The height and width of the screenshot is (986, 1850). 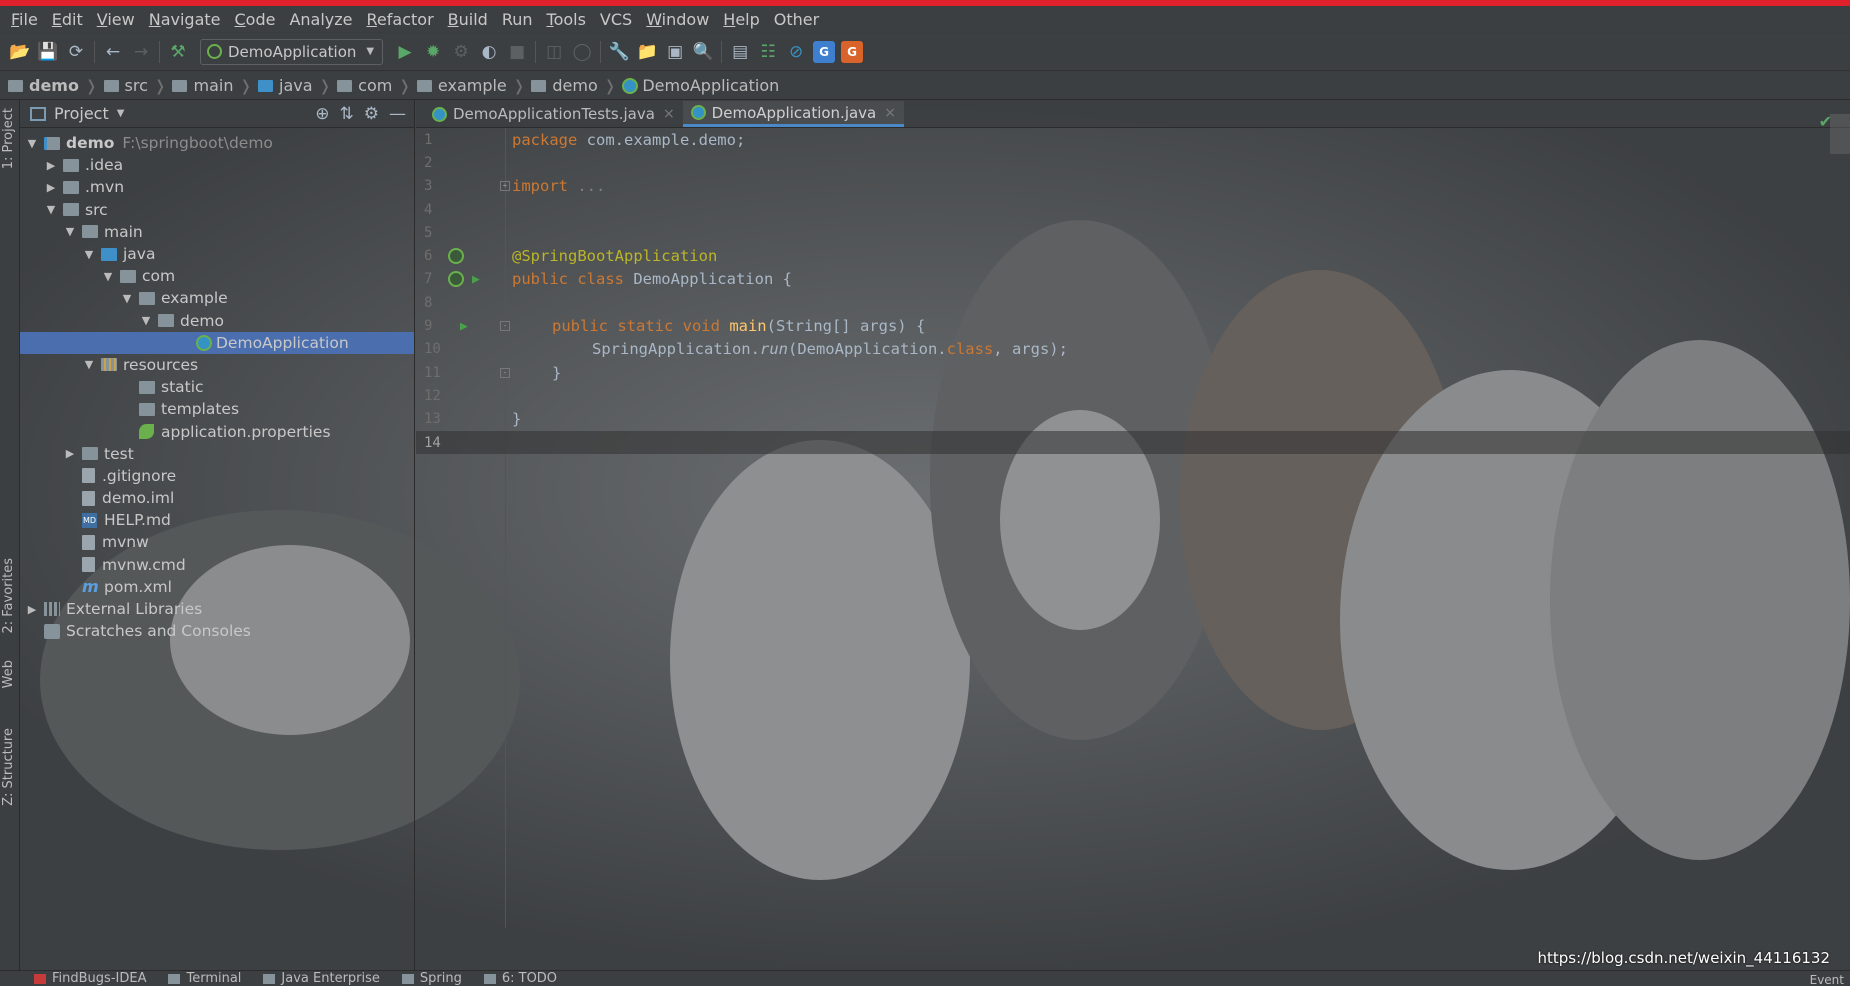 I want to click on breadcrumb-item: DemoApplication, so click(x=700, y=85).